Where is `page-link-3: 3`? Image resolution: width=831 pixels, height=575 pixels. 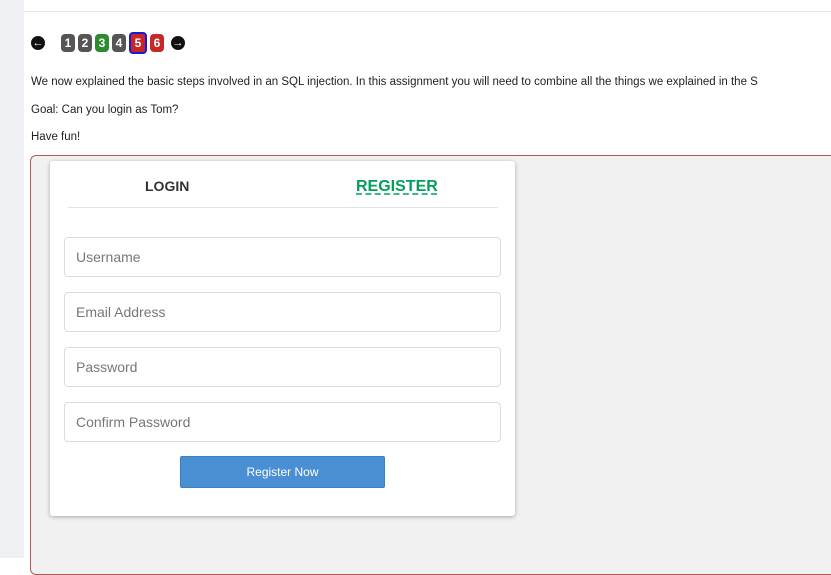 page-link-3: 3 is located at coordinates (102, 43).